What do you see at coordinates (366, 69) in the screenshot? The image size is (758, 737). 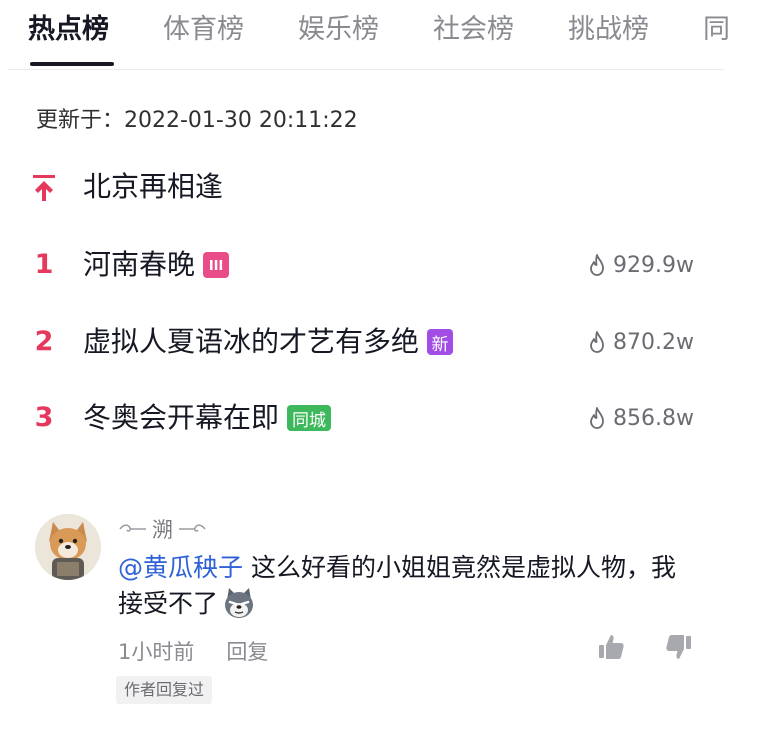 I see `tab-divider` at bounding box center [366, 69].